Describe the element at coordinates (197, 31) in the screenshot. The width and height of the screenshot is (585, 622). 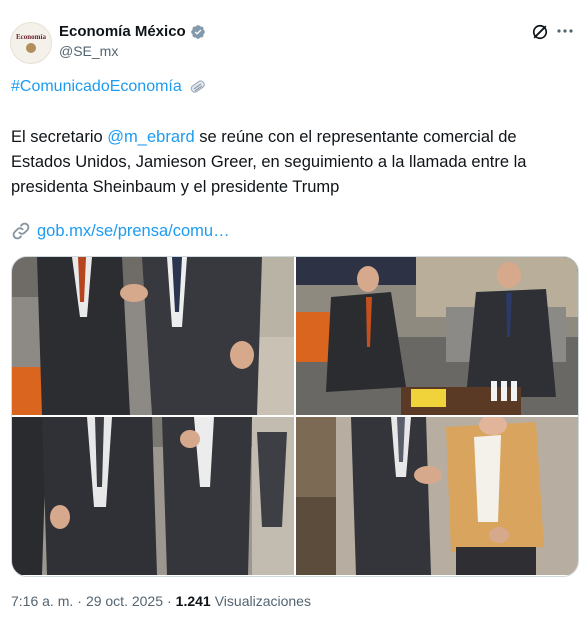
I see `verified-badge-icon` at that location.